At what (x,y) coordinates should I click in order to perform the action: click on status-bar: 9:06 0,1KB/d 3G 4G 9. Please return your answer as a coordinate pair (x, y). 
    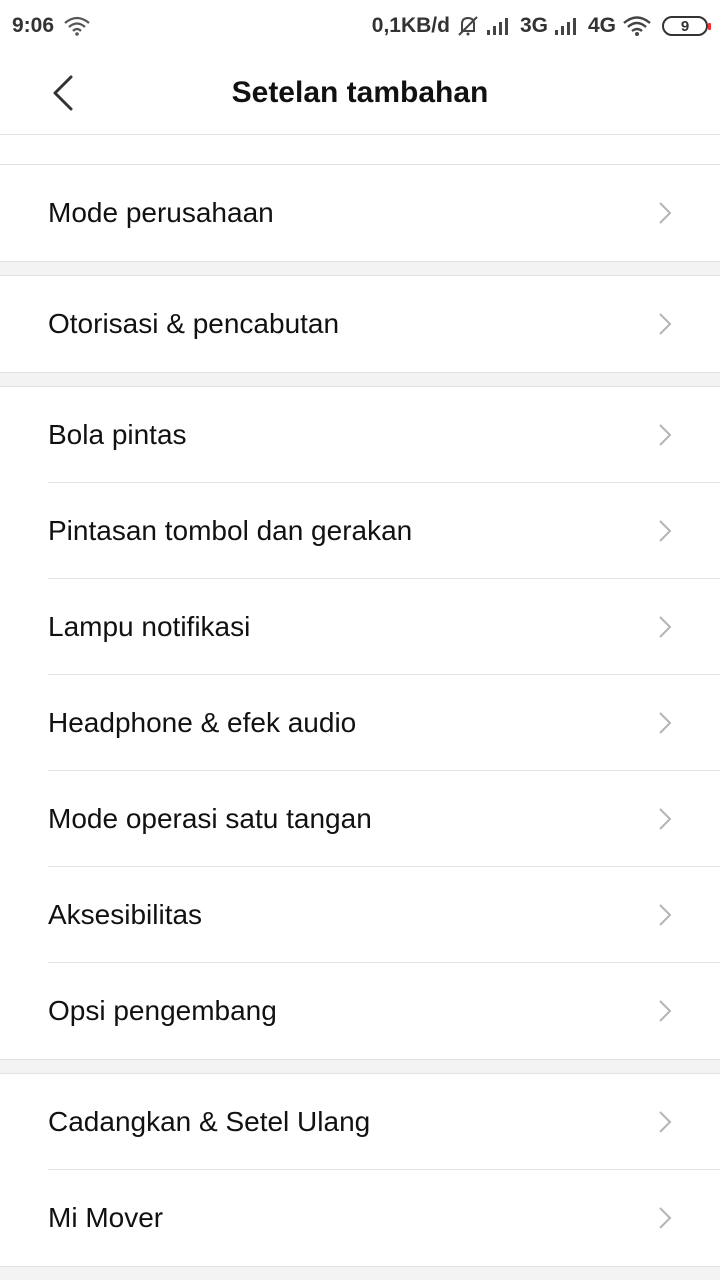
    Looking at the image, I should click on (360, 26).